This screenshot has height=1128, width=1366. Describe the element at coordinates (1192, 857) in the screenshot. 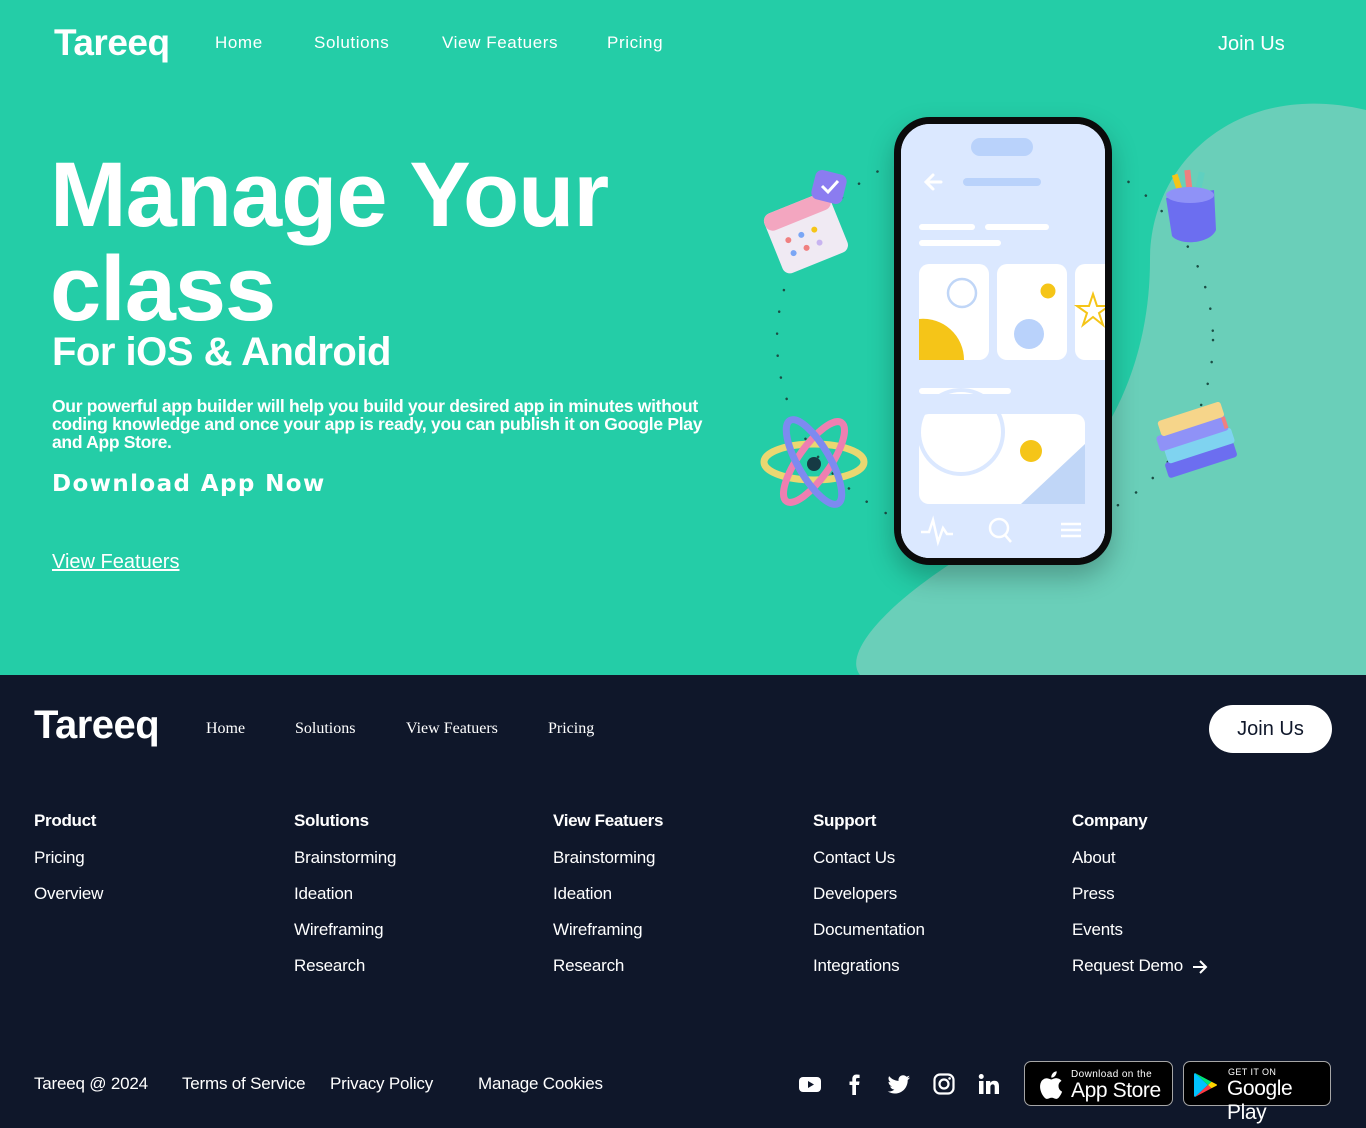

I see `footer-link-about: About` at that location.